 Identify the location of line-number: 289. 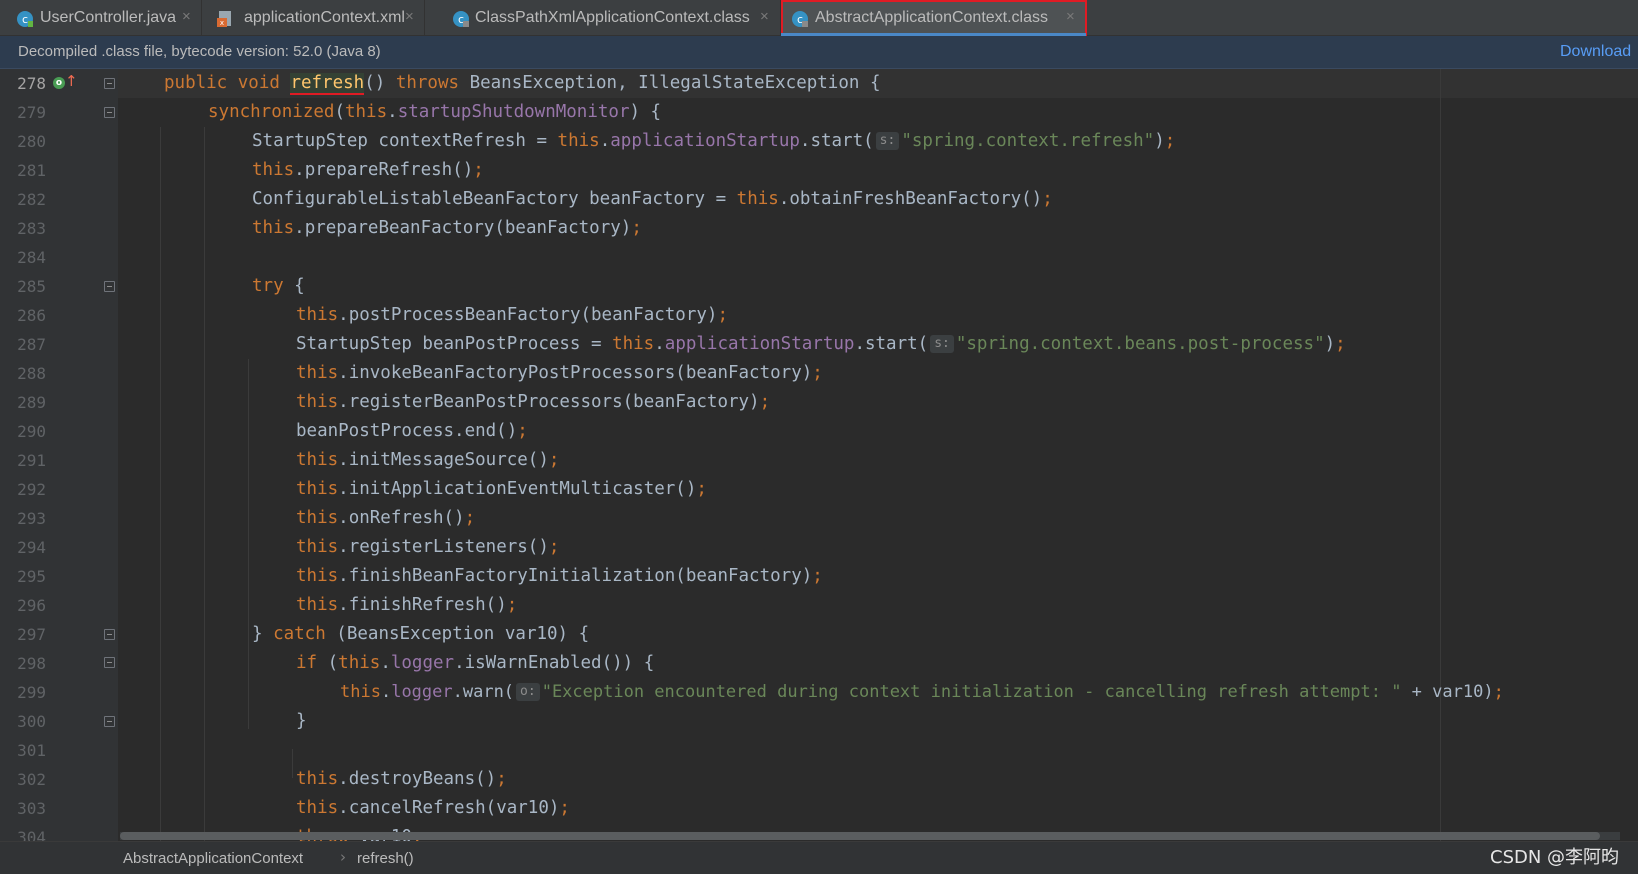
(31, 402).